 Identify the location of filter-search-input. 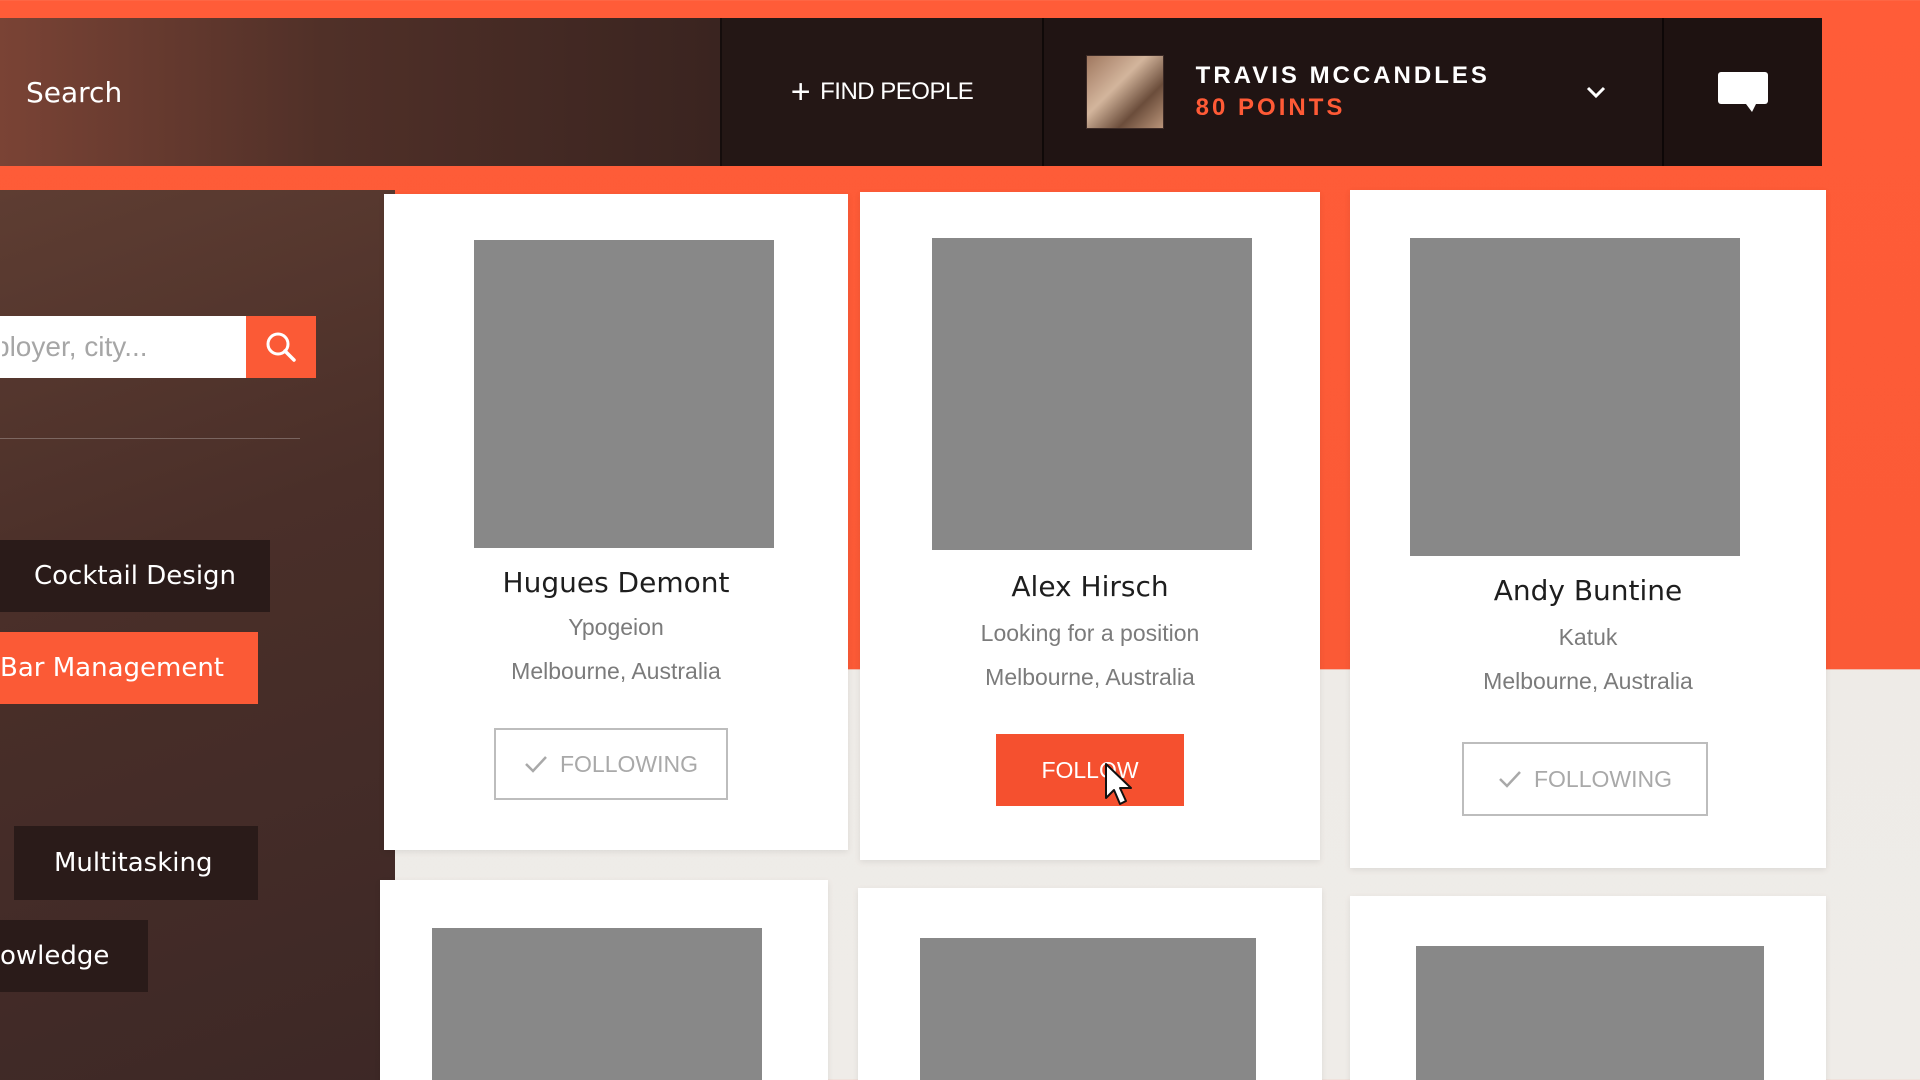
(123, 347).